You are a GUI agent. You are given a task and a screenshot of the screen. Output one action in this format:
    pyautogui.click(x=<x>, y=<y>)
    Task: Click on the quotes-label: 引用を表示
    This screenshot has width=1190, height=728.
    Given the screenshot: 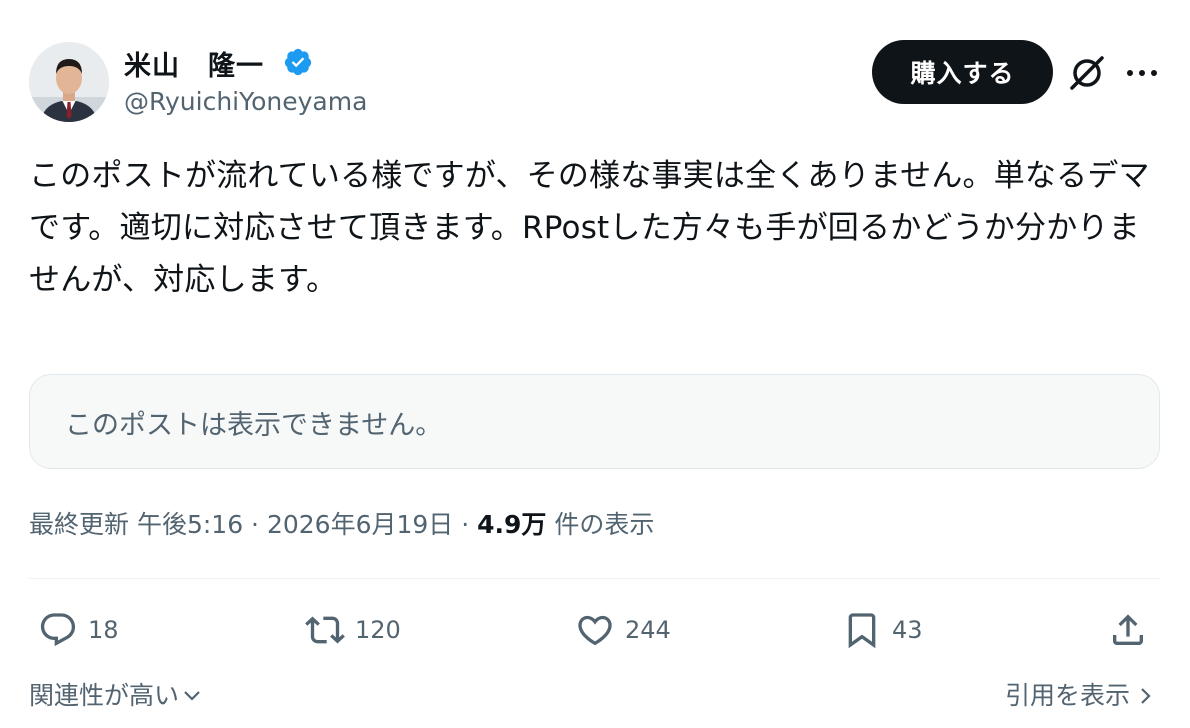 What is the action you would take?
    pyautogui.click(x=1067, y=695)
    